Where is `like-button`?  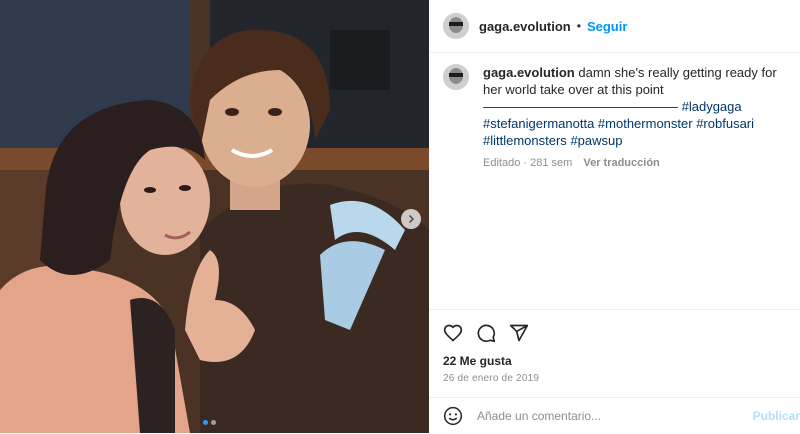 like-button is located at coordinates (453, 333).